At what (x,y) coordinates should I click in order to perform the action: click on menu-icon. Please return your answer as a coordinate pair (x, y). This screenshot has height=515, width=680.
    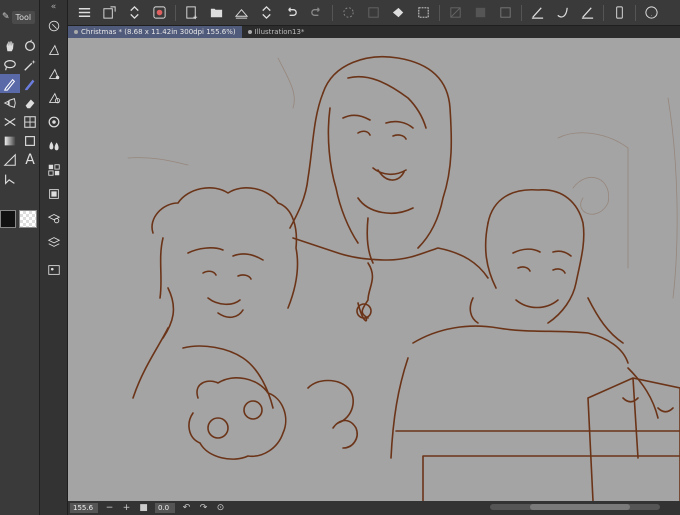
    Looking at the image, I should click on (84, 13).